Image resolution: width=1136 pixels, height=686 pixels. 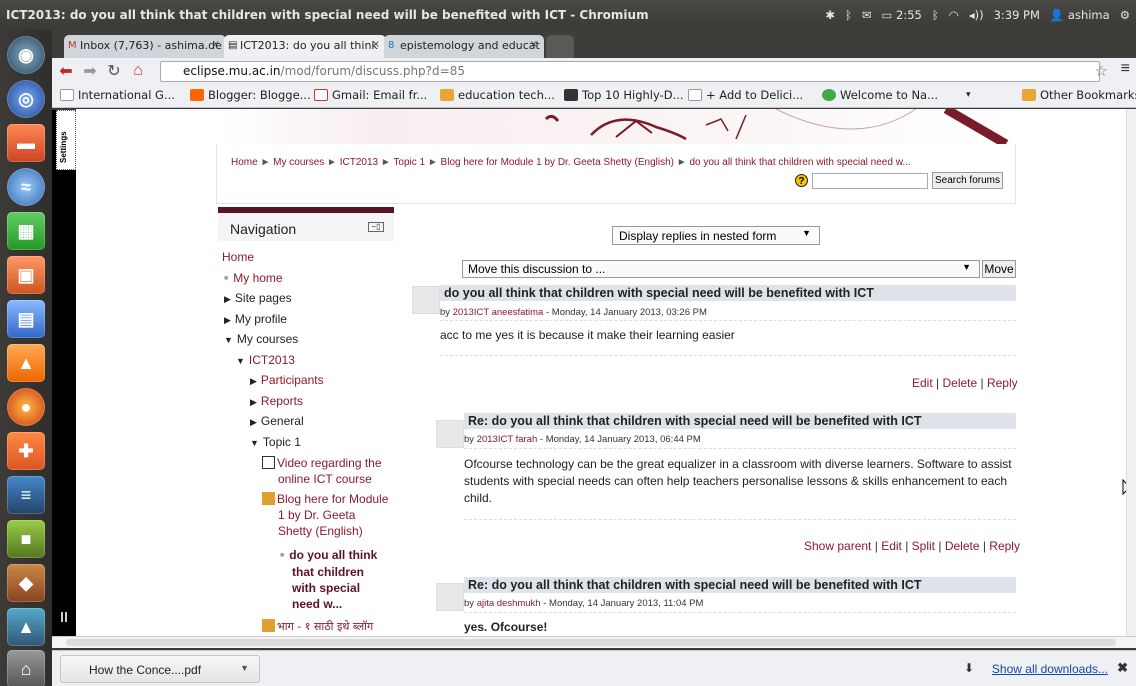 I want to click on app-icon-4: ▲, so click(x=26, y=627).